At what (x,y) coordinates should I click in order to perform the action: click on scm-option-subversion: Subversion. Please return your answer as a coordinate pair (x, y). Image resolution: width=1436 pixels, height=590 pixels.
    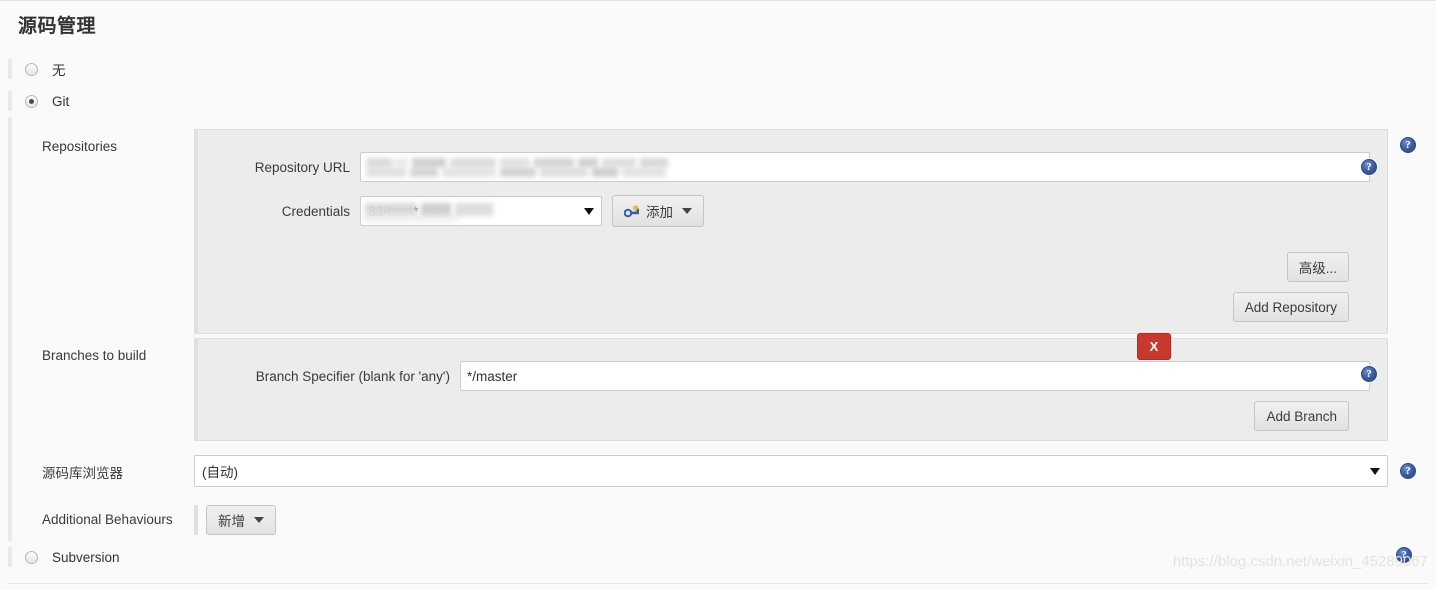
    Looking at the image, I should click on (64, 557).